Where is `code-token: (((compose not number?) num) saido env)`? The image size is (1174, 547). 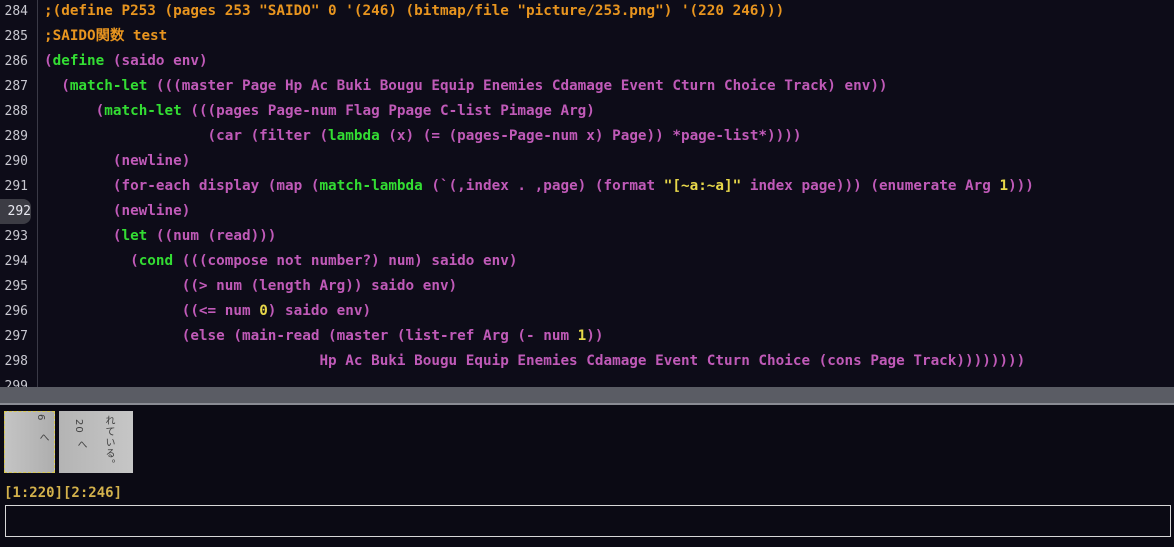 code-token: (((compose not number?) num) saido env) is located at coordinates (345, 261).